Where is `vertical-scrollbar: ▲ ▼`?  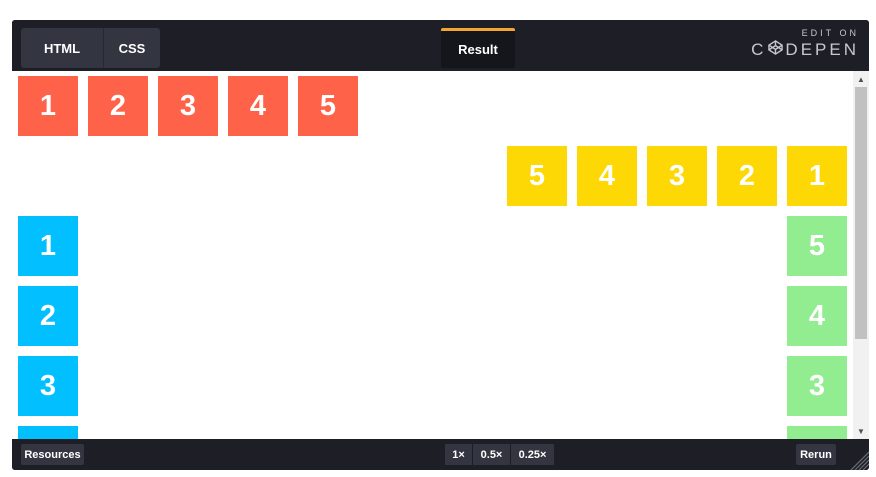 vertical-scrollbar: ▲ ▼ is located at coordinates (861, 255).